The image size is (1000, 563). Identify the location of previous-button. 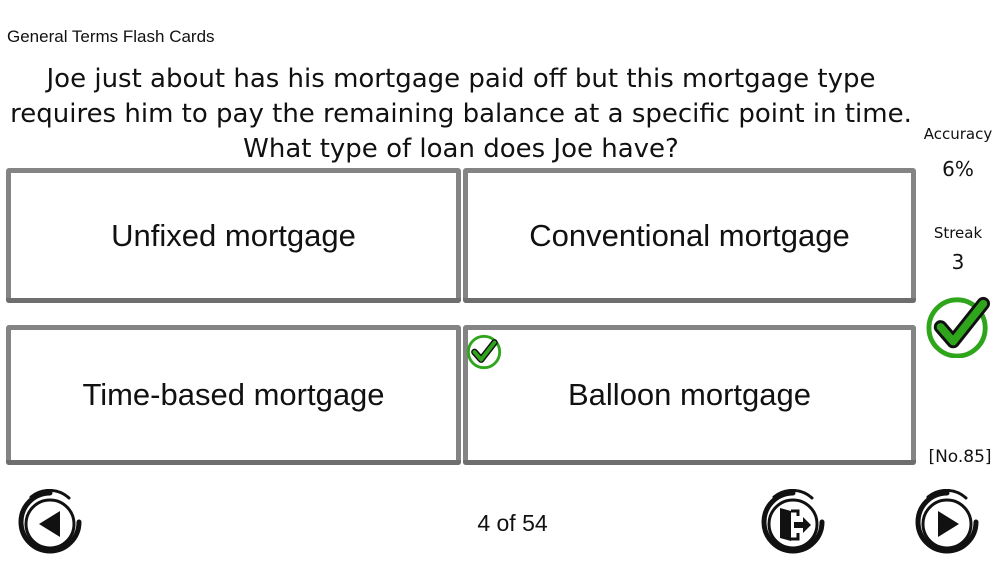
(50, 522).